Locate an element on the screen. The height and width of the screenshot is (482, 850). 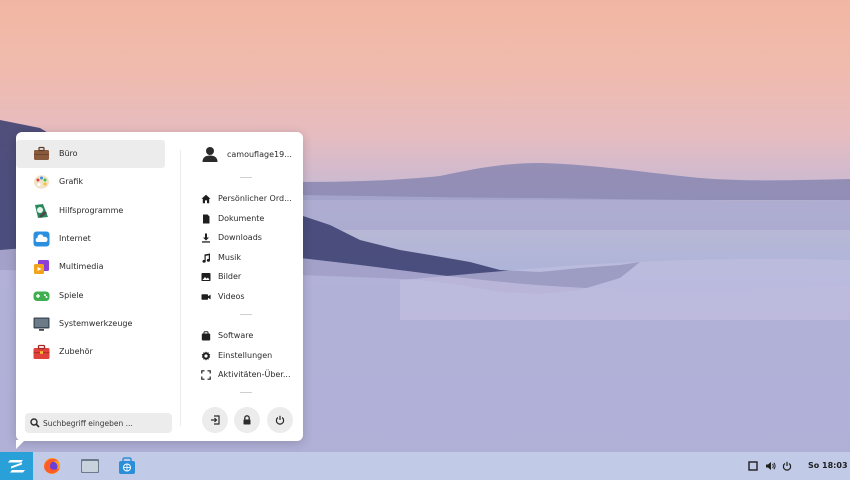
place-item: Downloads is located at coordinates (251, 239).